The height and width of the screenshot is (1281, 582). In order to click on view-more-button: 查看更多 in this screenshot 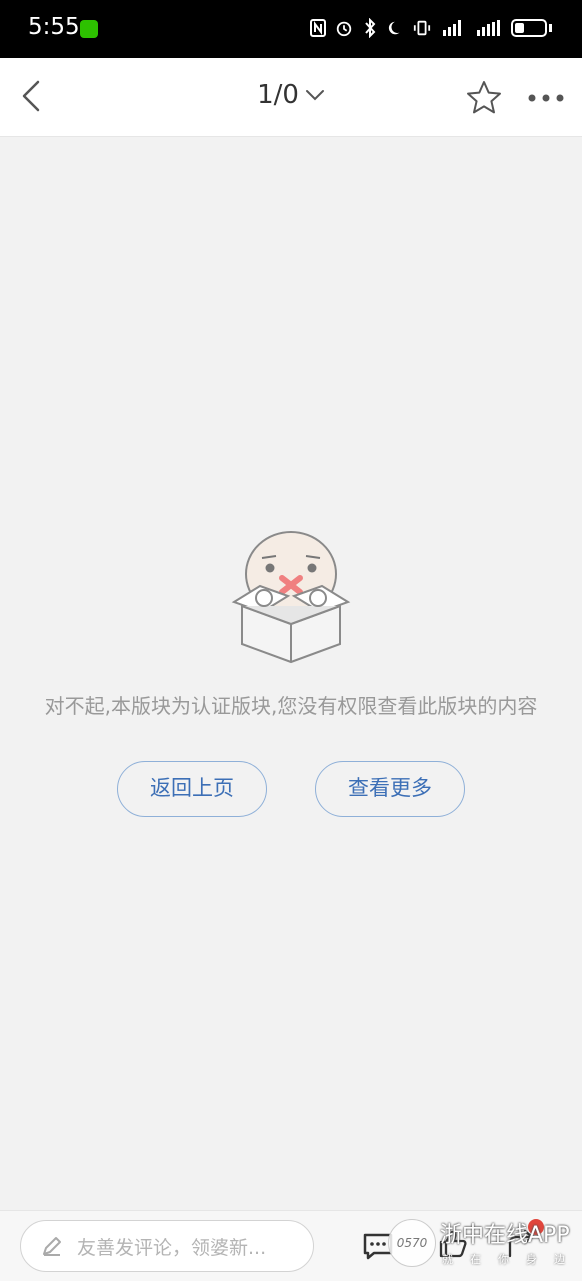, I will do `click(390, 789)`.